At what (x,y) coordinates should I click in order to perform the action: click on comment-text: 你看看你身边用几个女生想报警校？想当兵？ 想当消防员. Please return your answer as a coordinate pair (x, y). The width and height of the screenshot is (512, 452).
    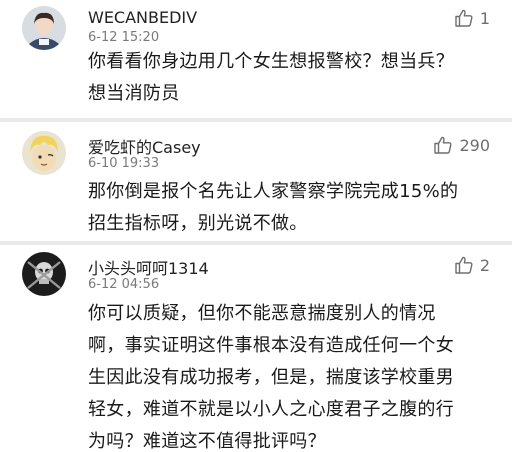
    Looking at the image, I should click on (271, 77).